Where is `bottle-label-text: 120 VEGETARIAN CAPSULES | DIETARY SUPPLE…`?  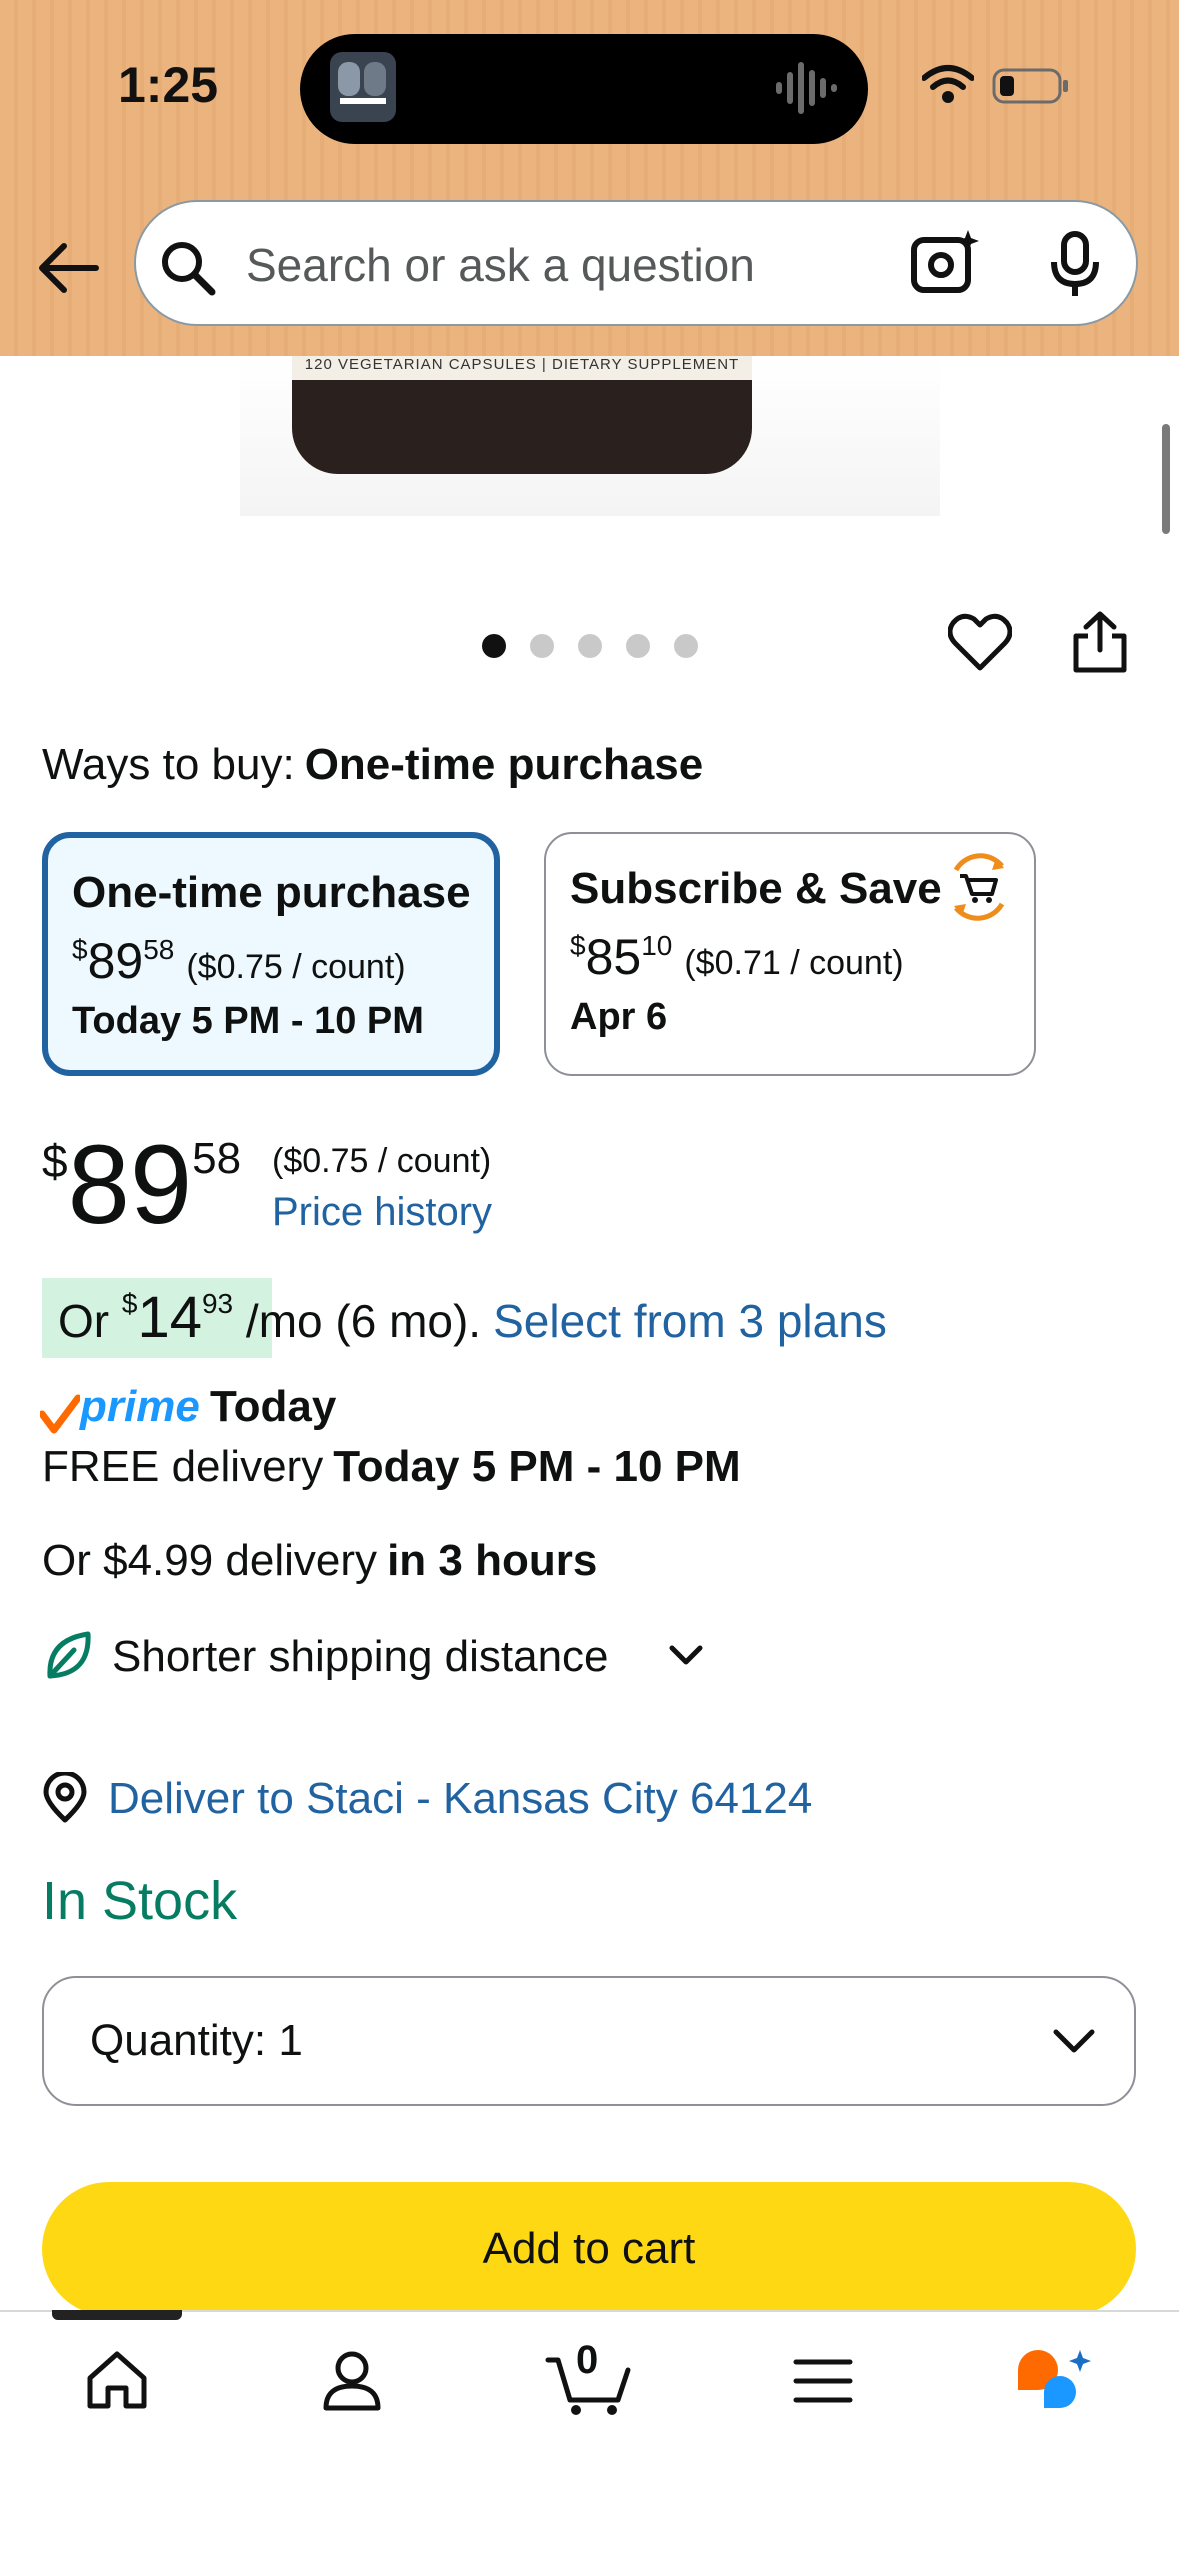 bottle-label-text: 120 VEGETARIAN CAPSULES | DIETARY SUPPLE… is located at coordinates (522, 364).